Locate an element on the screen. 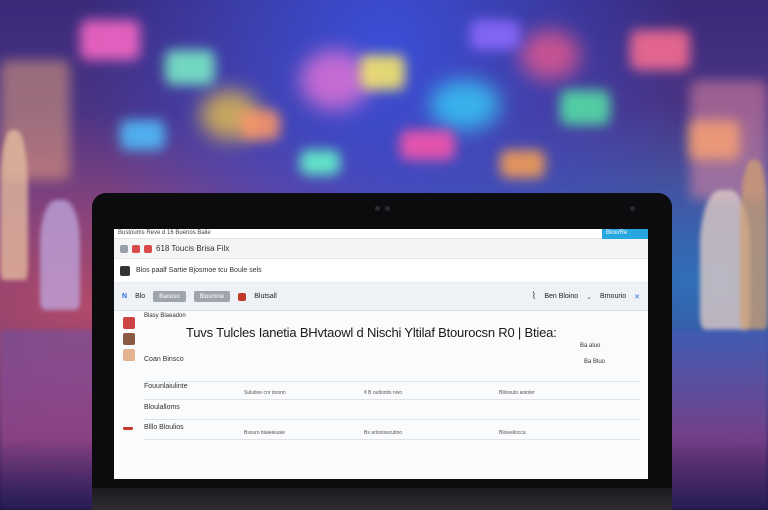  chevron-down-icon: ⌄ is located at coordinates (589, 297).